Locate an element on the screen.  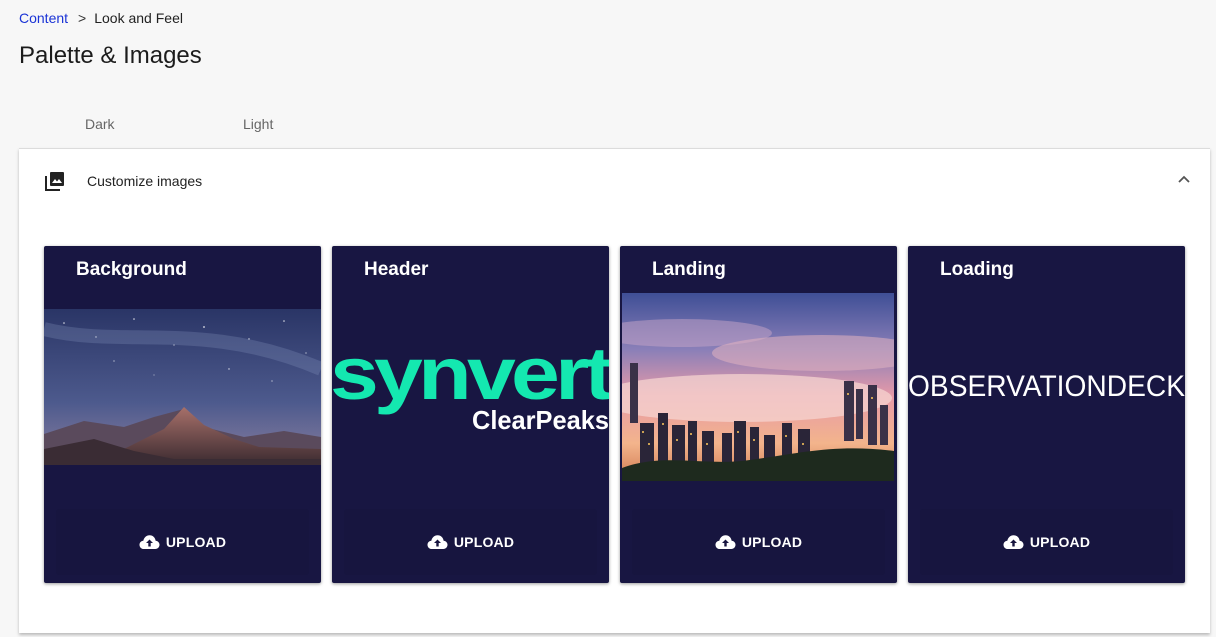
breadcrumb: Content > Look and Feel is located at coordinates (101, 18).